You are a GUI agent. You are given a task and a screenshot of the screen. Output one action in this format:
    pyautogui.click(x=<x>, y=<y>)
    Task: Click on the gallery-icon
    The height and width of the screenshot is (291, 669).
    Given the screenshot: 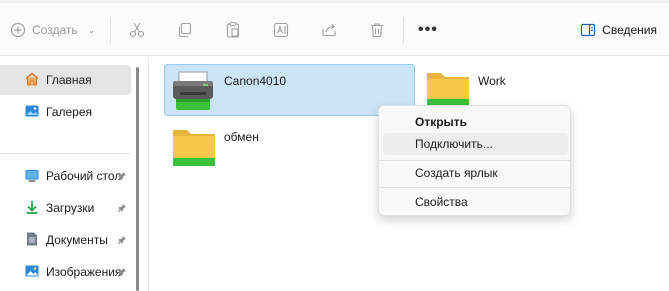 What is the action you would take?
    pyautogui.click(x=32, y=112)
    